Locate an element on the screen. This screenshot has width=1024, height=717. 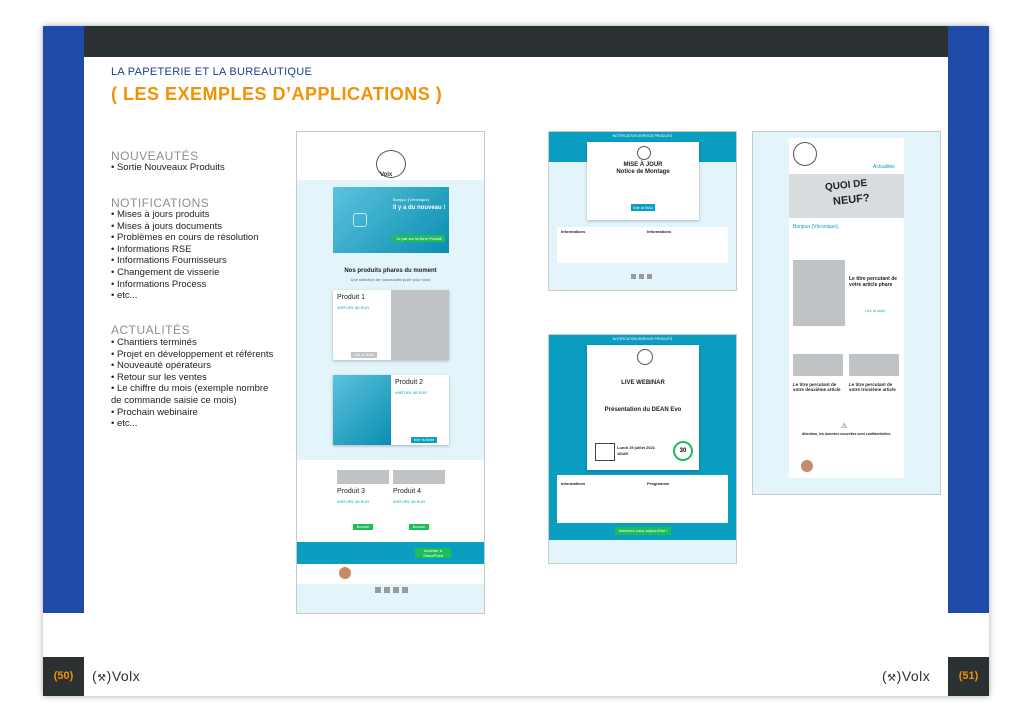
notice-button: Voir la MAJ is located at coordinates (643, 207).